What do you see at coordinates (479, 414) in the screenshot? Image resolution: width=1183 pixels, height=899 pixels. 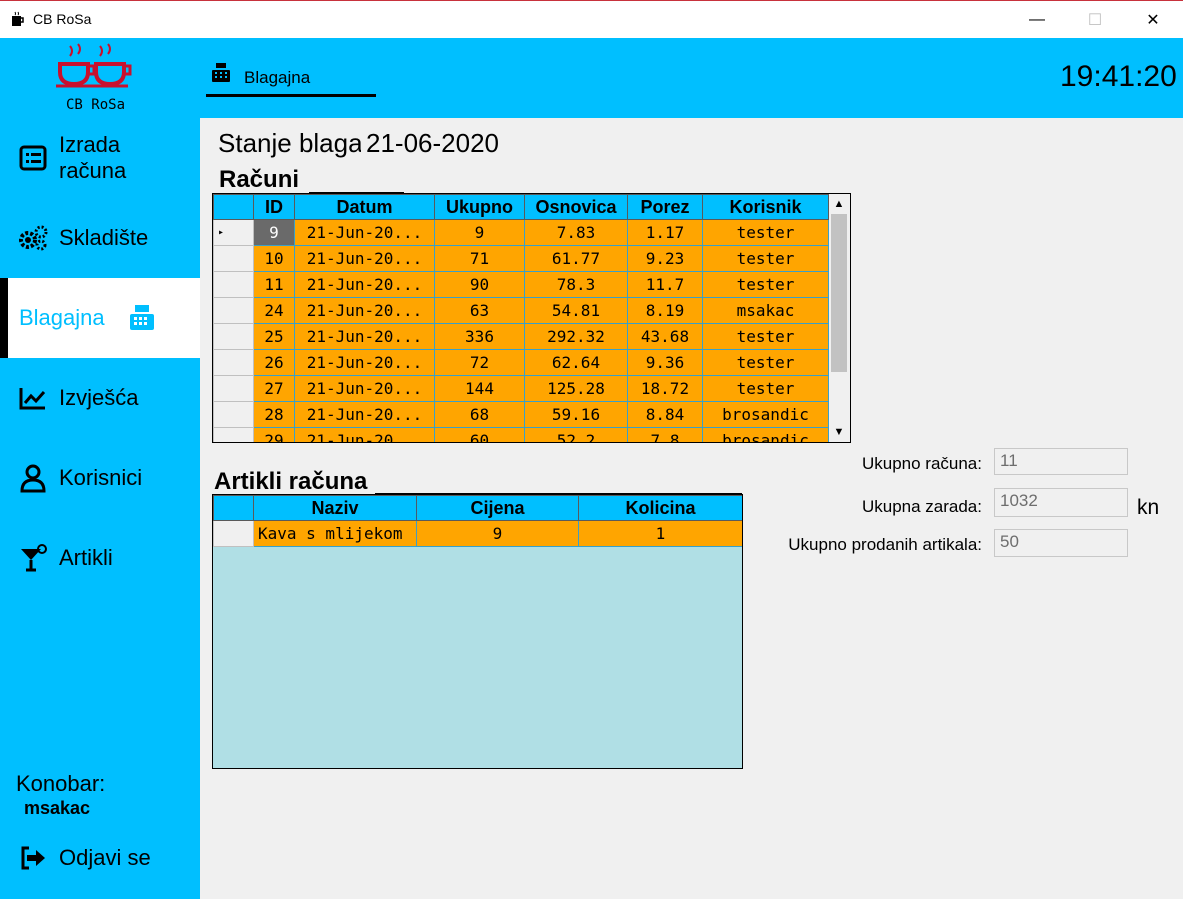 I see `table-cell: 68` at bounding box center [479, 414].